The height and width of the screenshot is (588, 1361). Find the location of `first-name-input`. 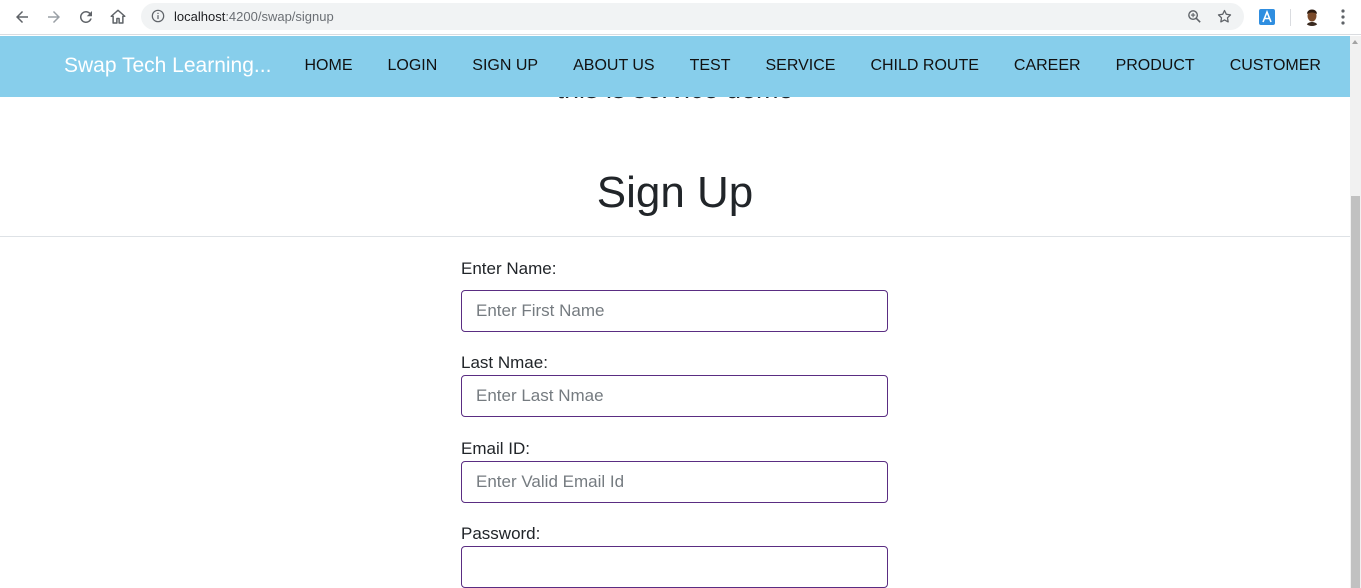

first-name-input is located at coordinates (674, 311).